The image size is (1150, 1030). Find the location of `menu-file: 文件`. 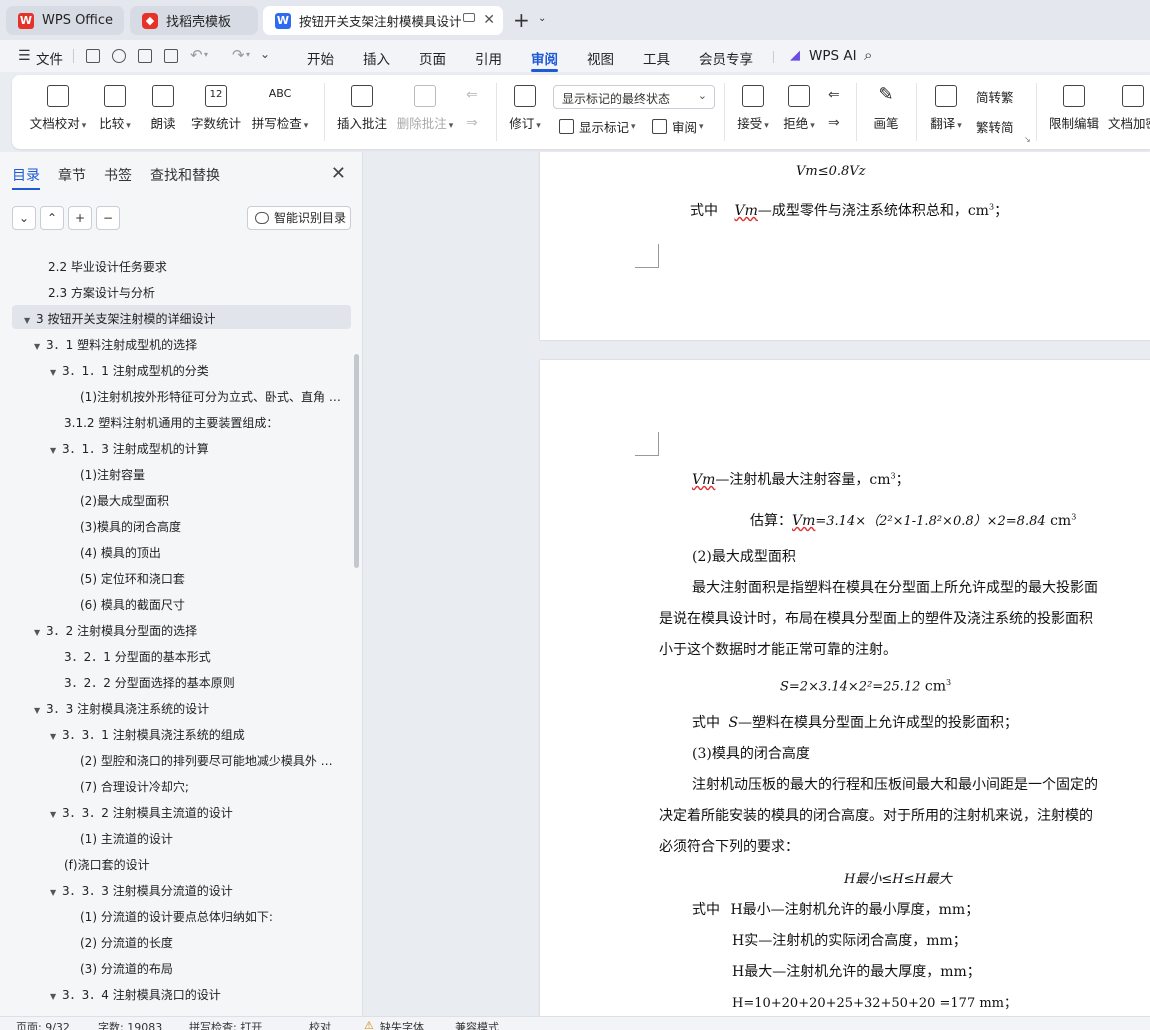

menu-file: 文件 is located at coordinates (49, 58).